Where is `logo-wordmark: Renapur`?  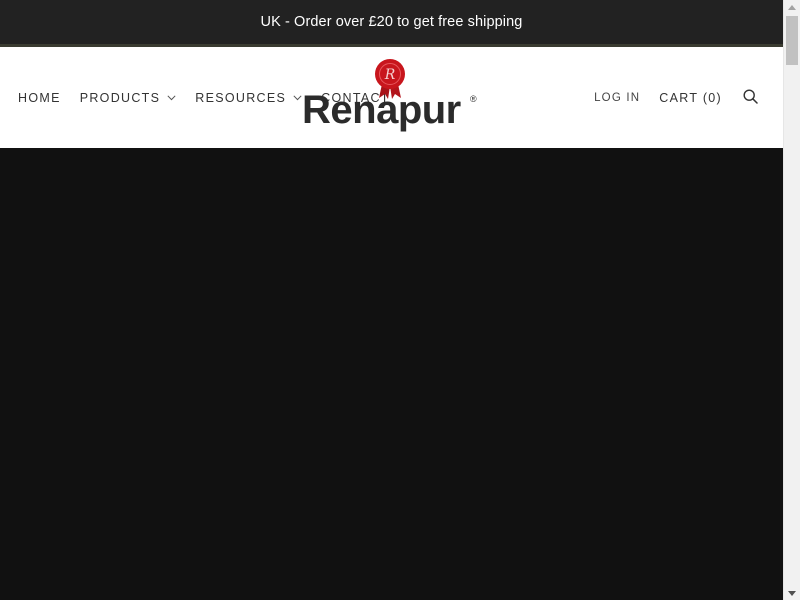 logo-wordmark: Renapur is located at coordinates (381, 110).